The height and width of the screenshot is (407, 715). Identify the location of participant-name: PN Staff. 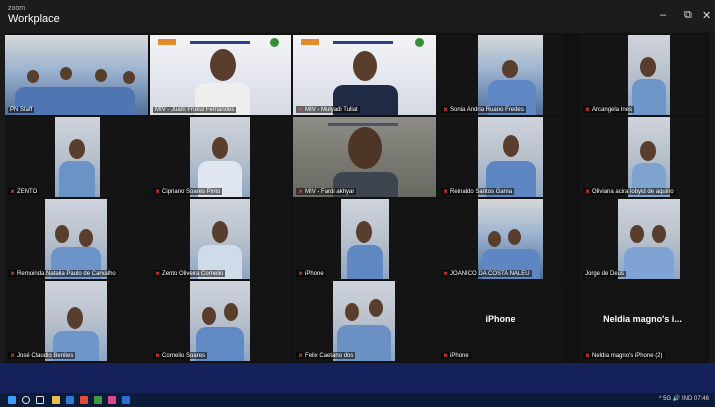
(21, 110).